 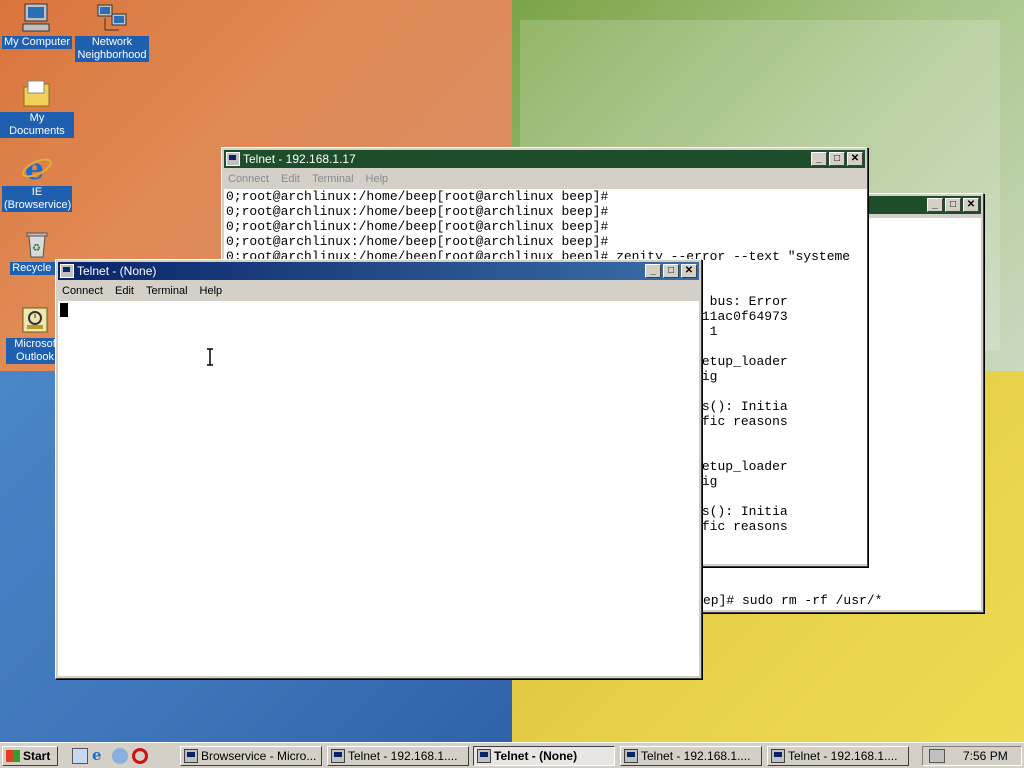 What do you see at coordinates (117, 271) in the screenshot?
I see `window-title: Telnet - (None)` at bounding box center [117, 271].